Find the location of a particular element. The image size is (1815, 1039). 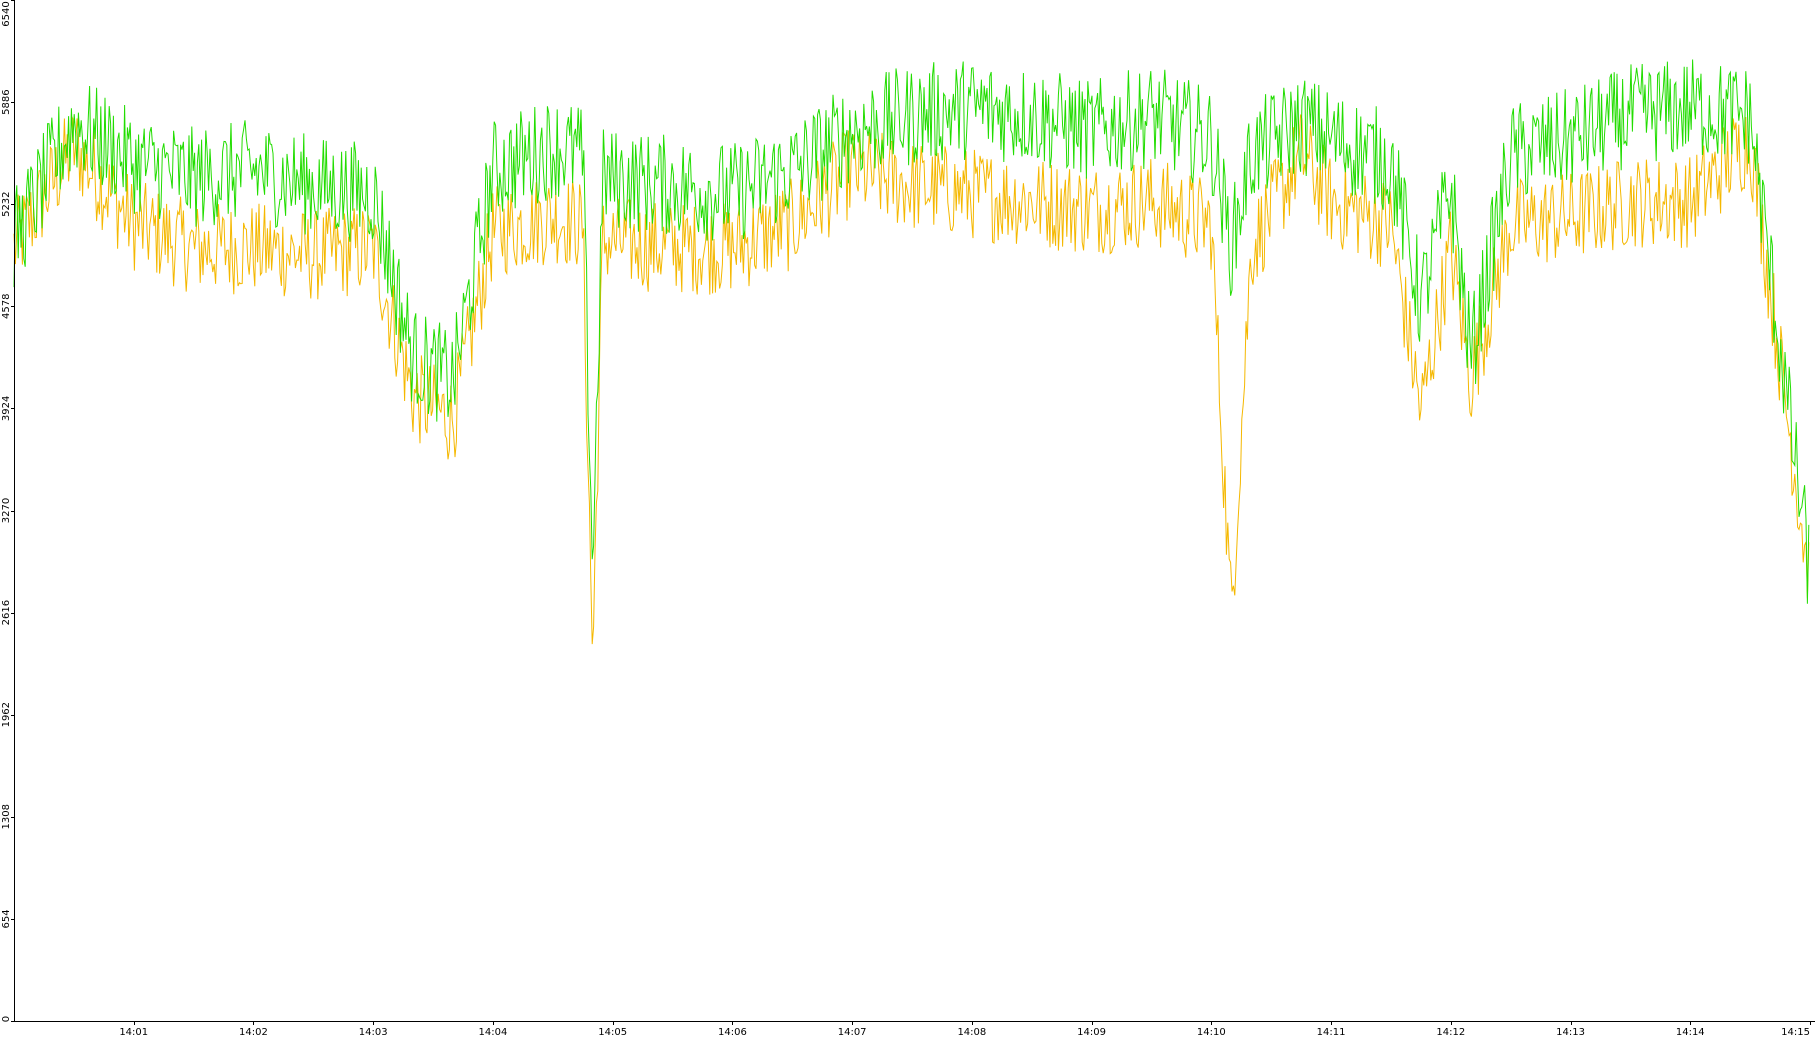

x-tick-label: 14:13 is located at coordinates (1570, 1032).